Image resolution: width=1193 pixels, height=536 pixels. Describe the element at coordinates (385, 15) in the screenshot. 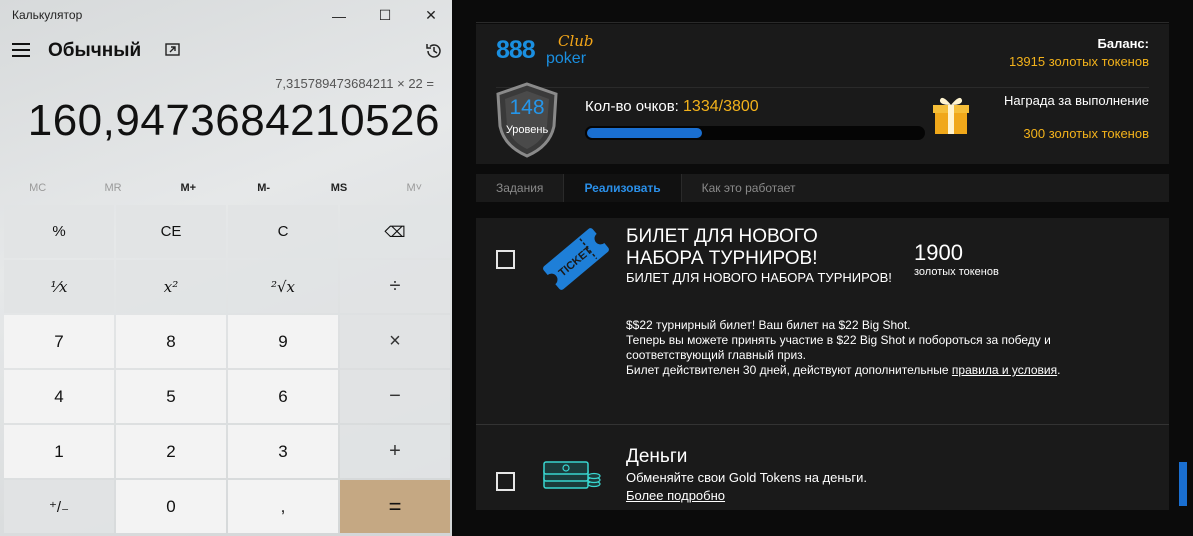

I see `maximize-button: ☐` at that location.